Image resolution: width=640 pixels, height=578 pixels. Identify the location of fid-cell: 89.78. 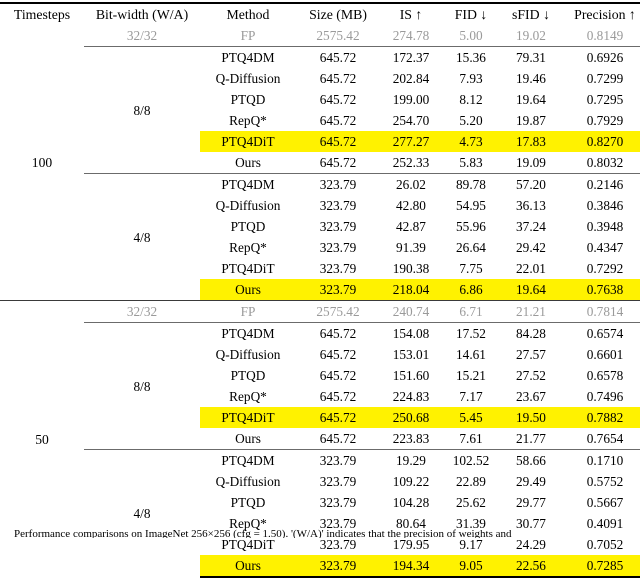
(471, 184).